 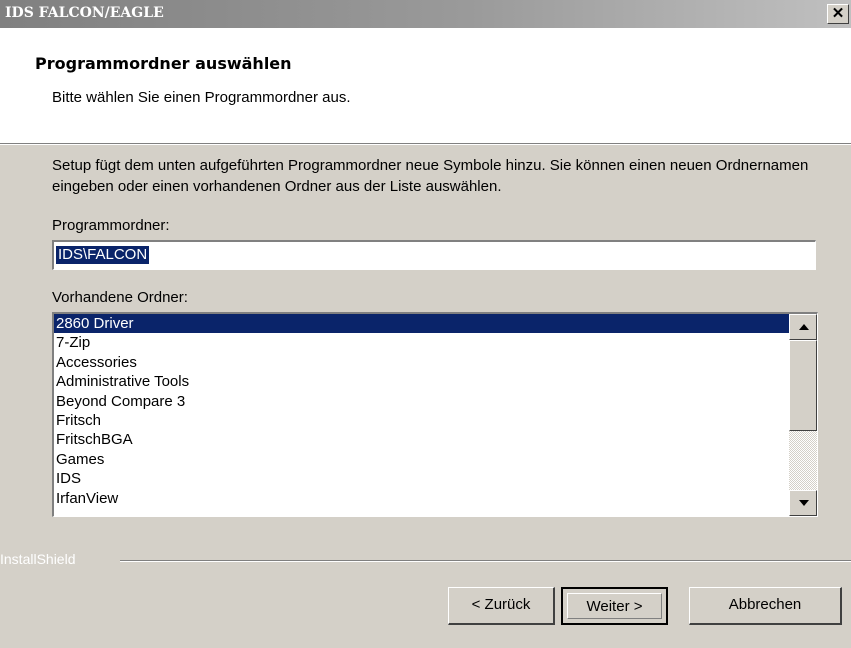 I want to click on scrollbar-thumb, so click(x=803, y=385).